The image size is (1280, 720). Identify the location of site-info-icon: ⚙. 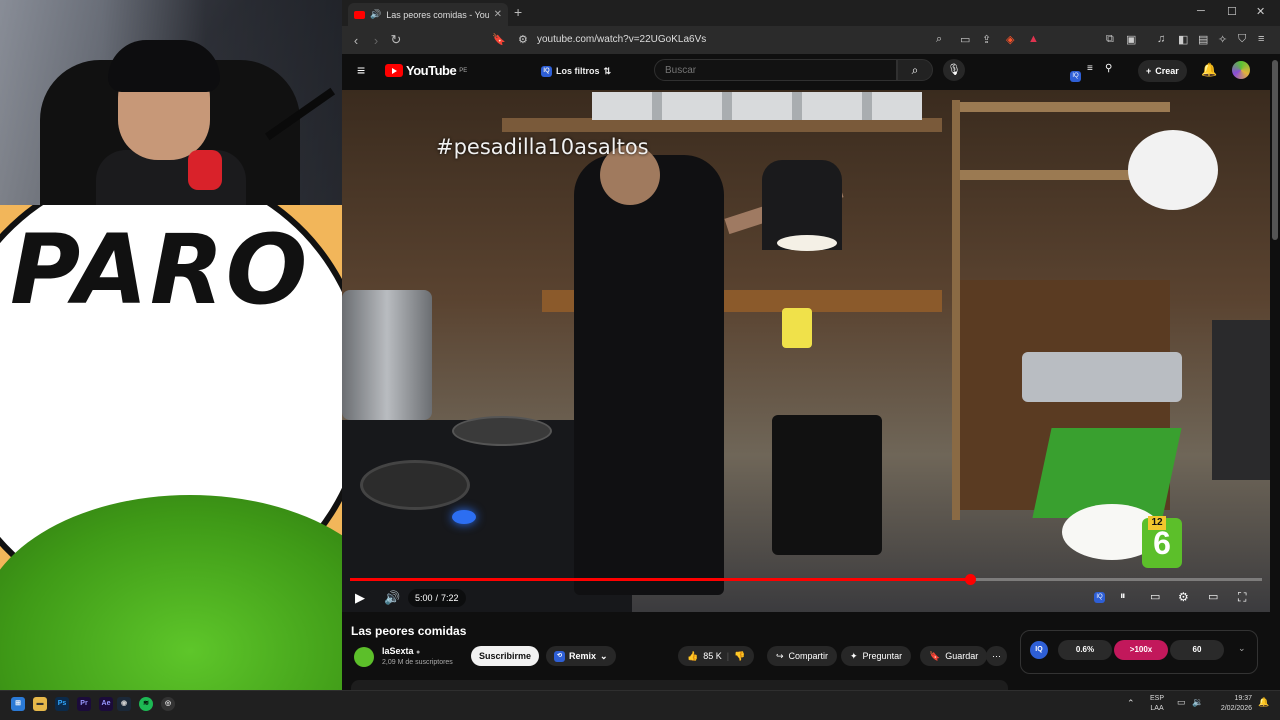
(523, 39).